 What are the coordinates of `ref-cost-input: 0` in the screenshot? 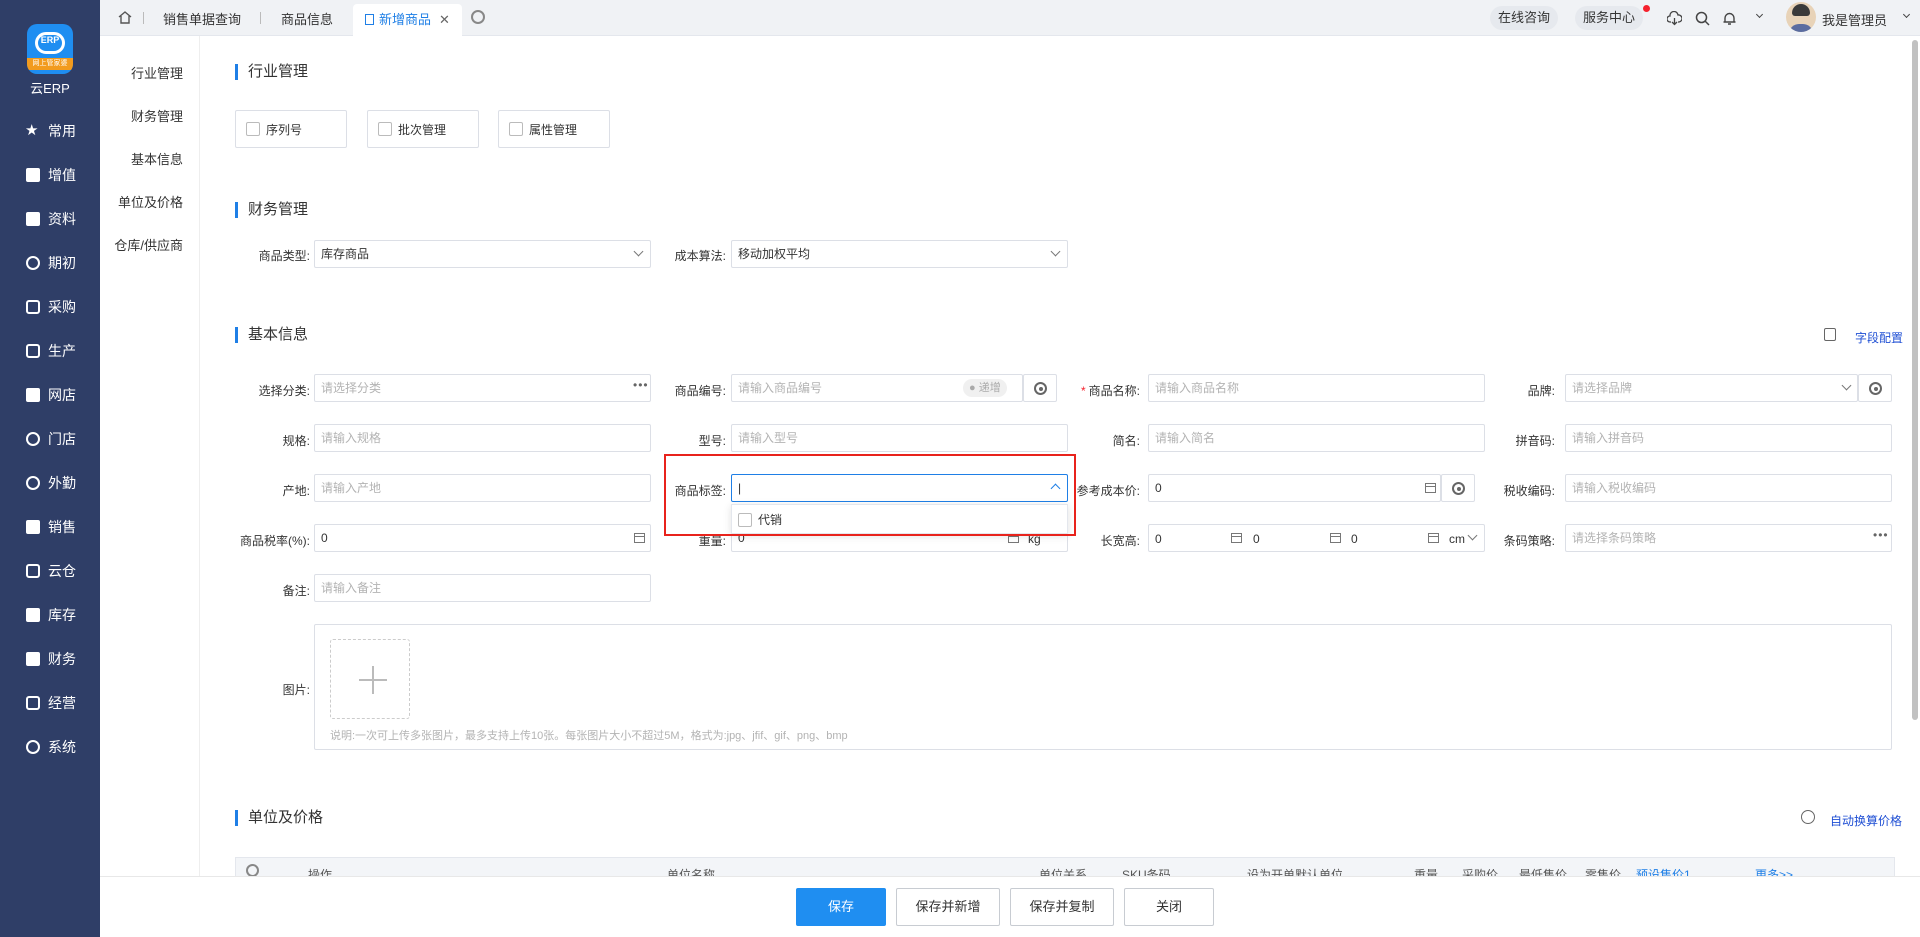 It's located at (1294, 488).